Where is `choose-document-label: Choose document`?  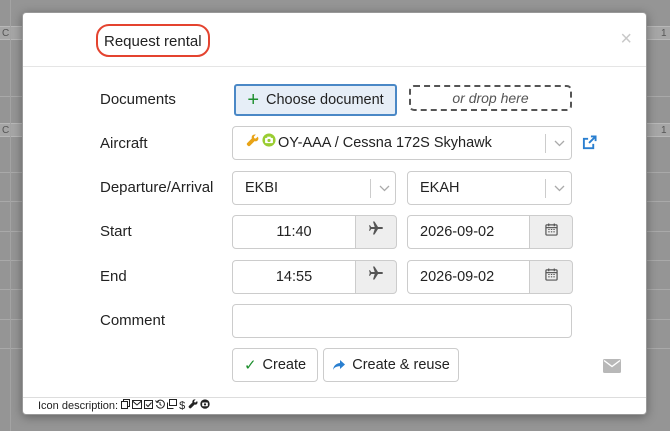
choose-document-label: Choose document is located at coordinates (325, 100).